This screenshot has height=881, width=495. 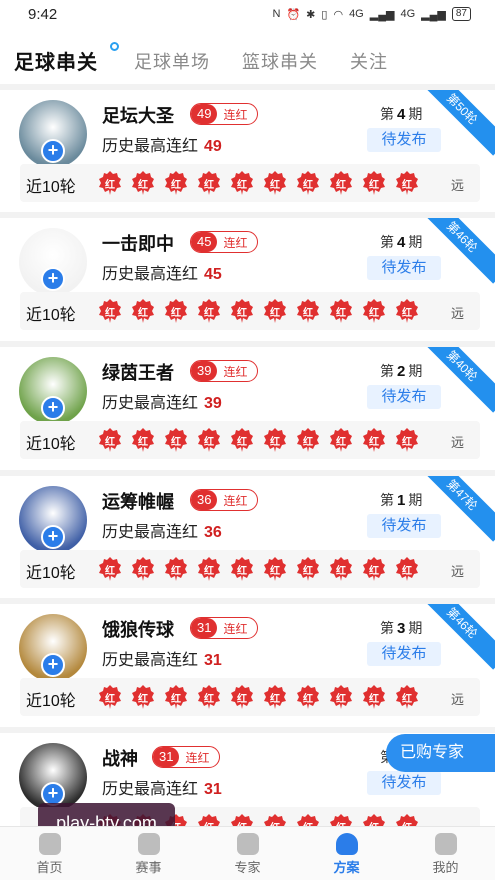 What do you see at coordinates (401, 114) in the screenshot?
I see `period-info: 第4期` at bounding box center [401, 114].